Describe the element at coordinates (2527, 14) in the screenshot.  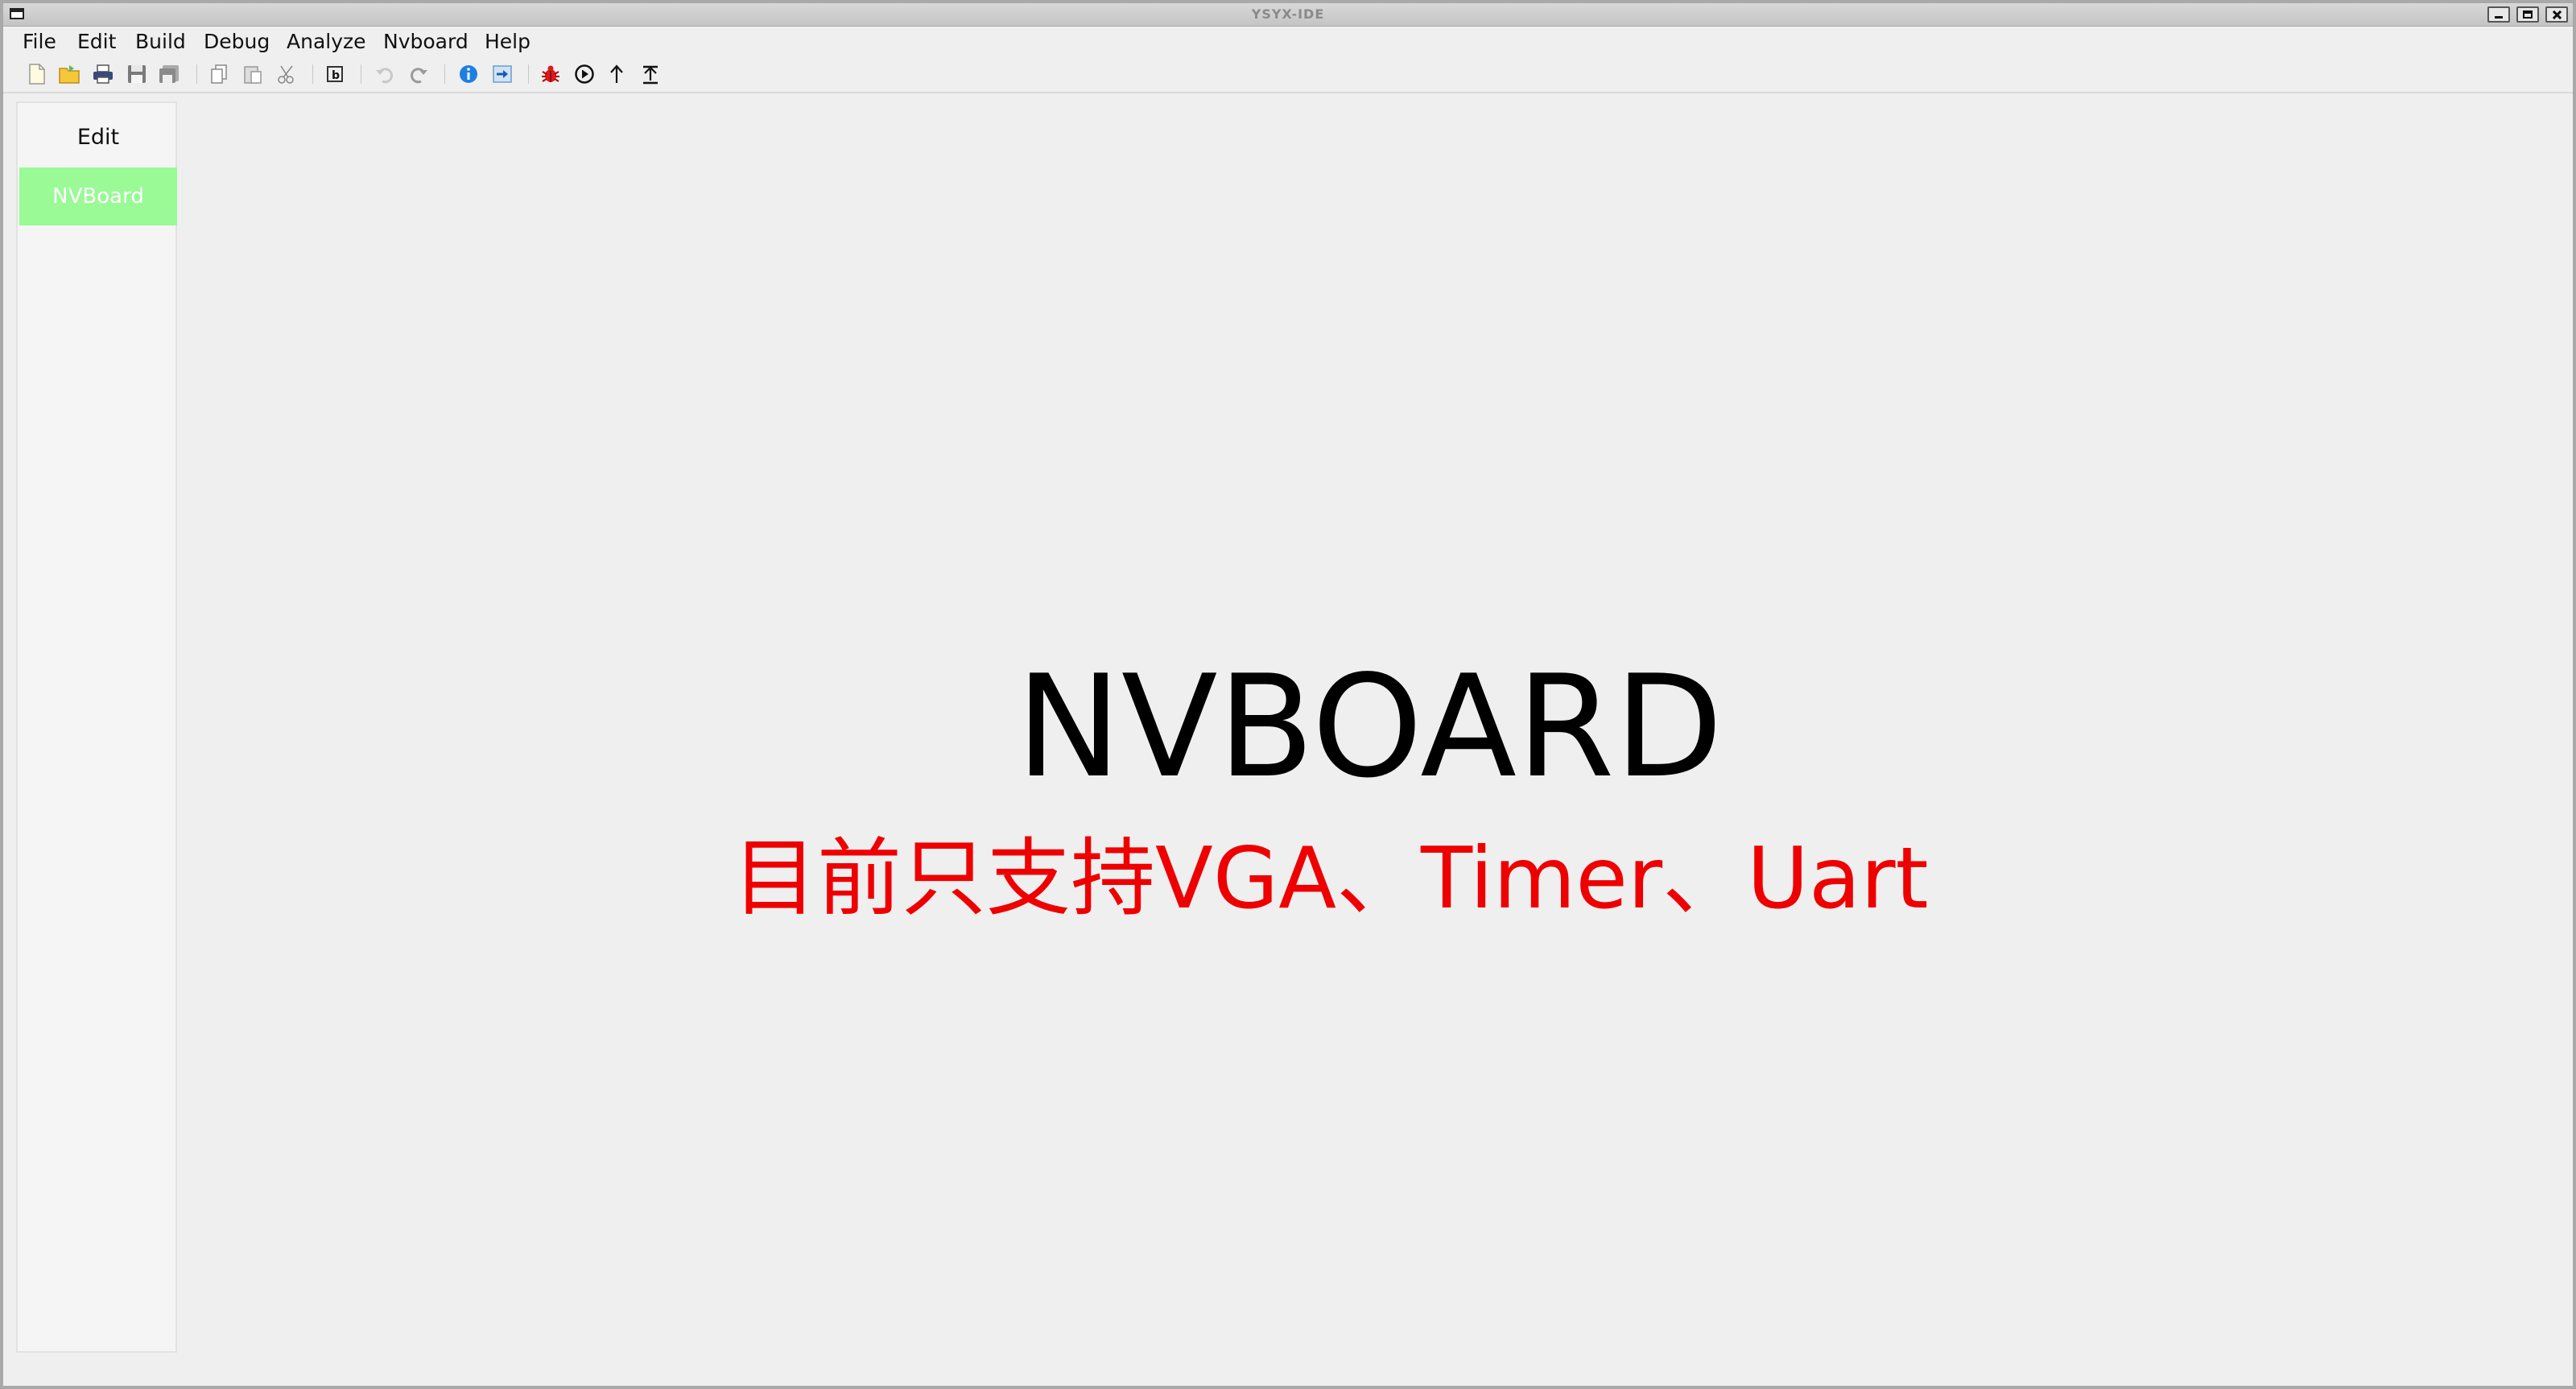
I see `maximize-button` at that location.